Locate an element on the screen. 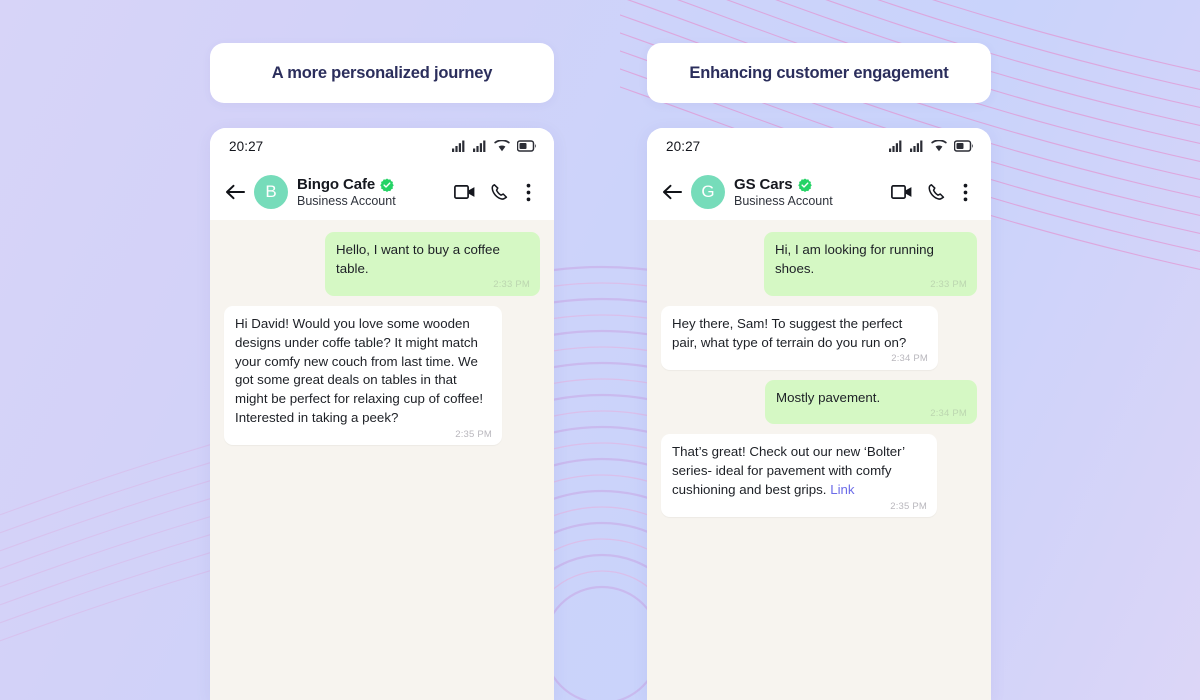  avatar-letter: G is located at coordinates (708, 191).